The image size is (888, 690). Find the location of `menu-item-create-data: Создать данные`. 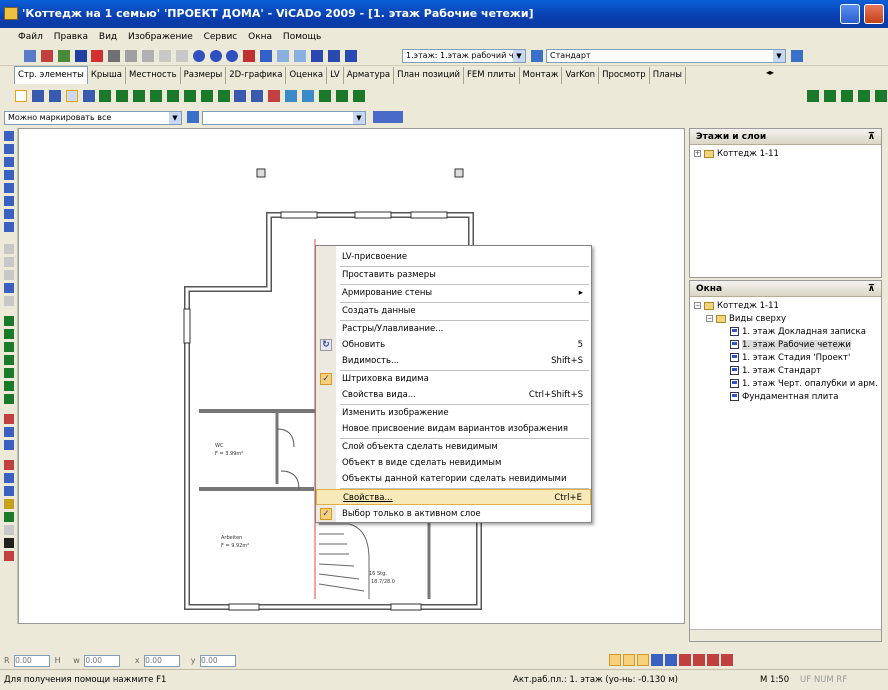

menu-item-create-data: Создать данные is located at coordinates (453, 311).